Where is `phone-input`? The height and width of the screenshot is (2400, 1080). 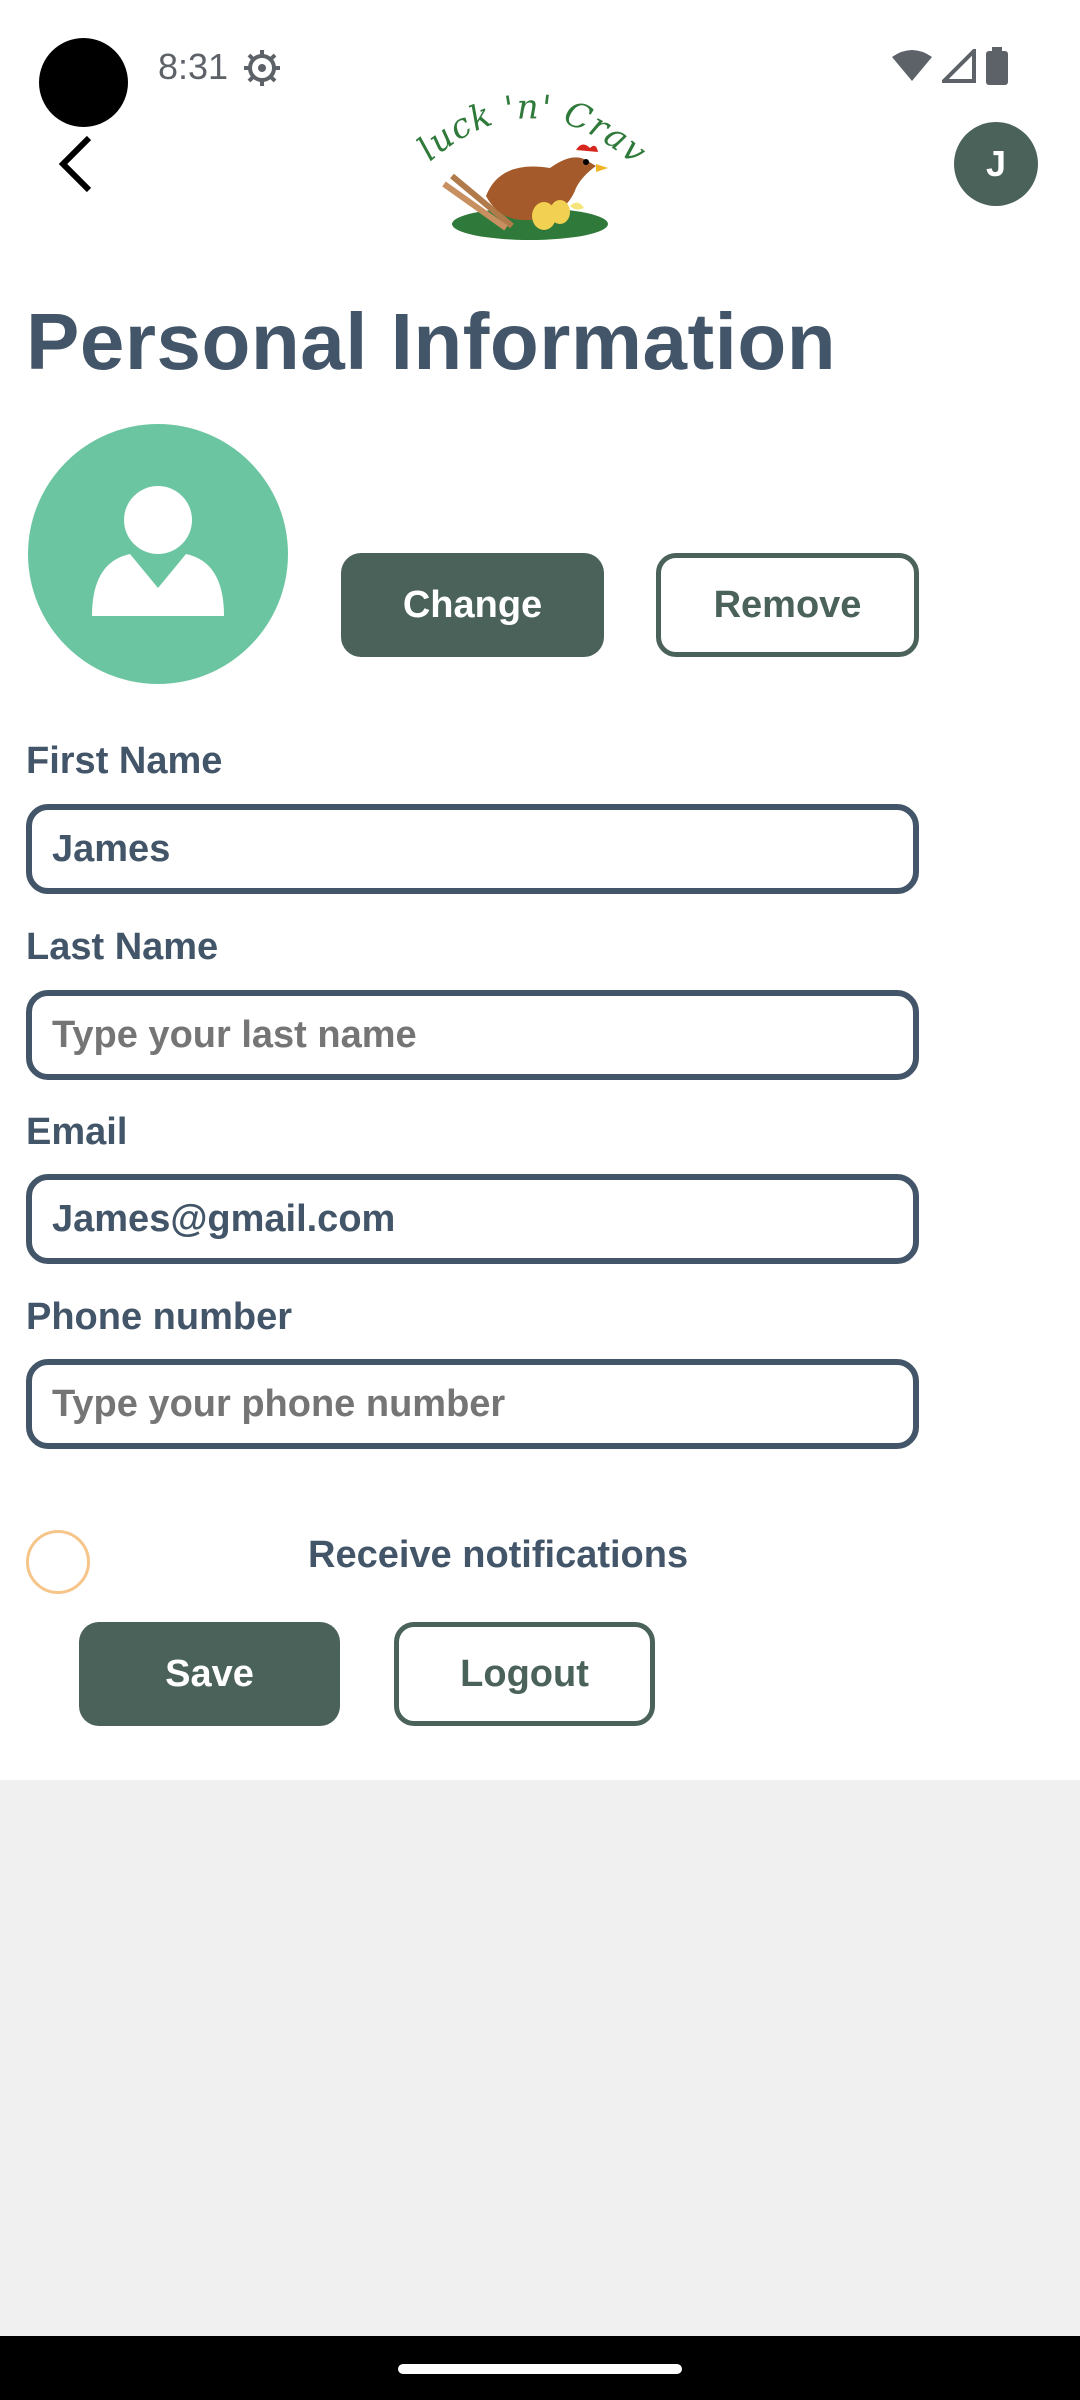
phone-input is located at coordinates (472, 1404).